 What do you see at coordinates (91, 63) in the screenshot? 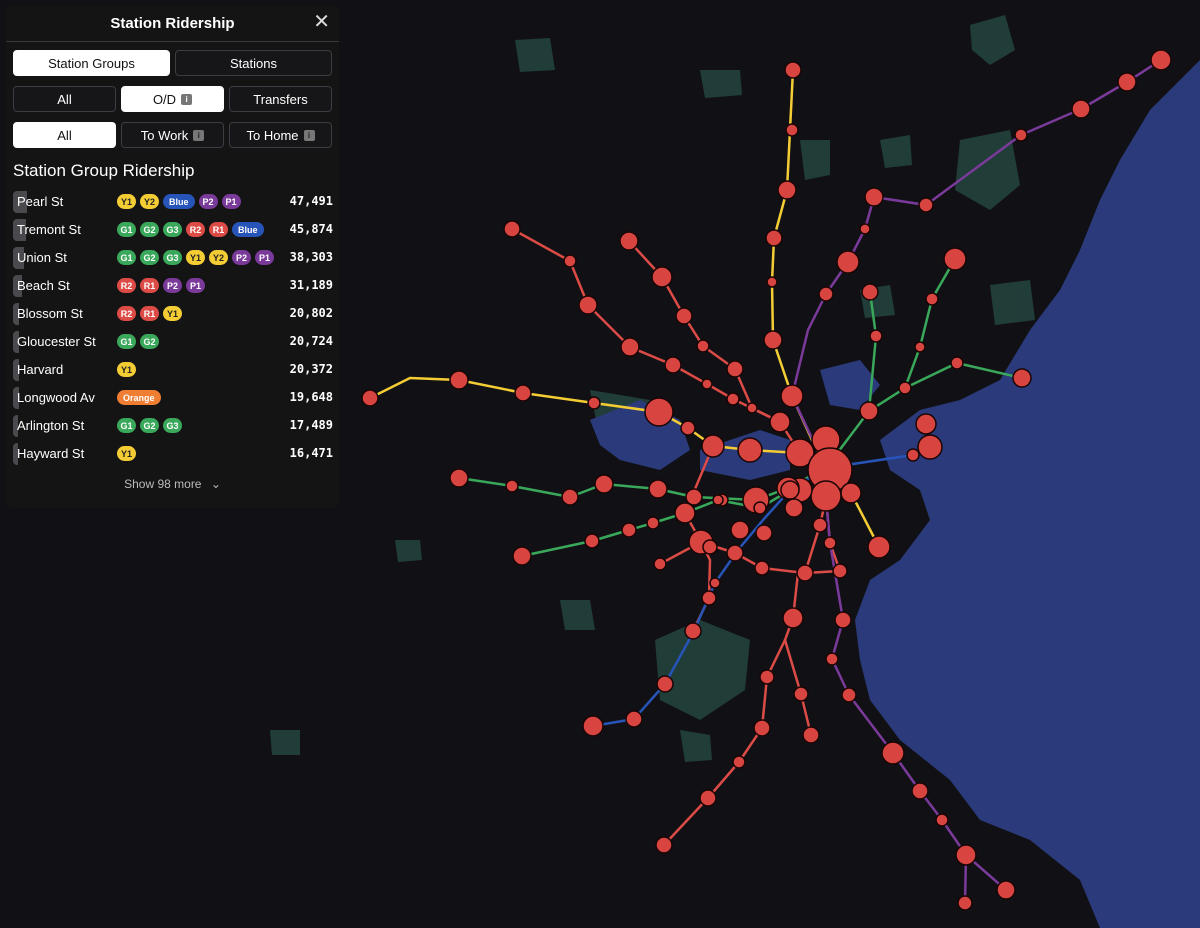
I see `tab-station-groups: Station Groups` at bounding box center [91, 63].